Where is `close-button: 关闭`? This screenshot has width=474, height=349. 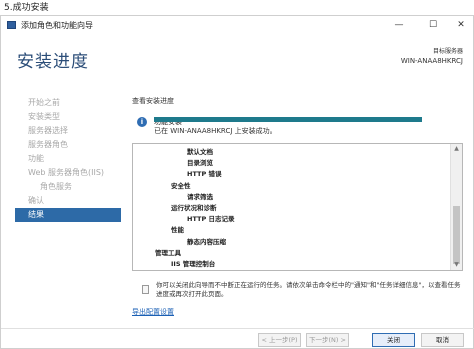
close-button: 关闭 is located at coordinates (393, 340).